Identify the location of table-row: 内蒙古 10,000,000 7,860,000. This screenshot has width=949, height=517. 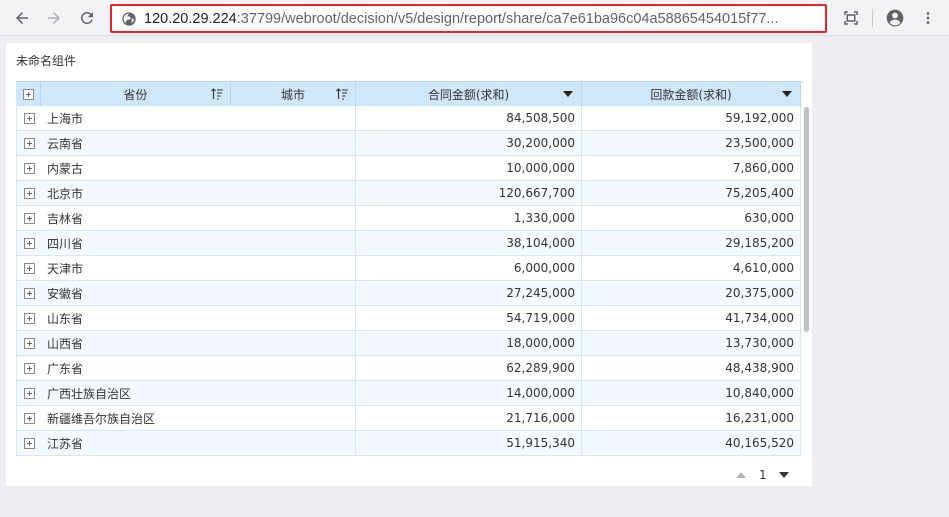
(409, 168).